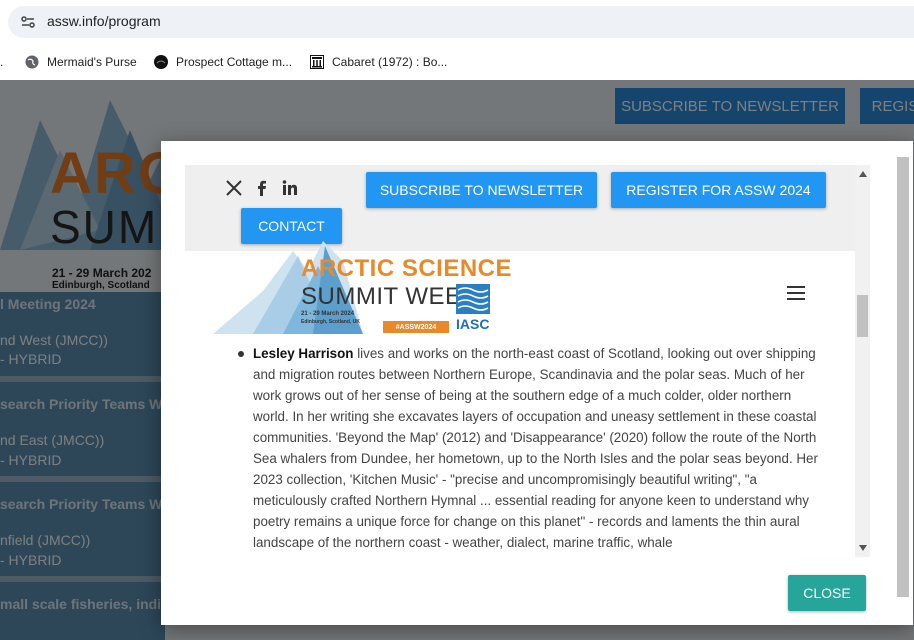 The image size is (914, 640). What do you see at coordinates (863, 548) in the screenshot?
I see `scroll-down-arrow-icon` at bounding box center [863, 548].